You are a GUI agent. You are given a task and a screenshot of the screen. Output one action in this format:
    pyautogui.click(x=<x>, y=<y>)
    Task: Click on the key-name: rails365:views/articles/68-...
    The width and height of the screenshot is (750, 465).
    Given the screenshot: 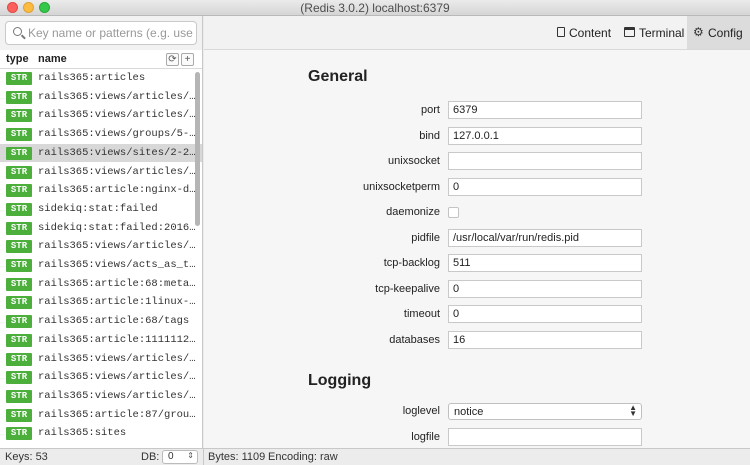 What is the action you would take?
    pyautogui.click(x=117, y=171)
    